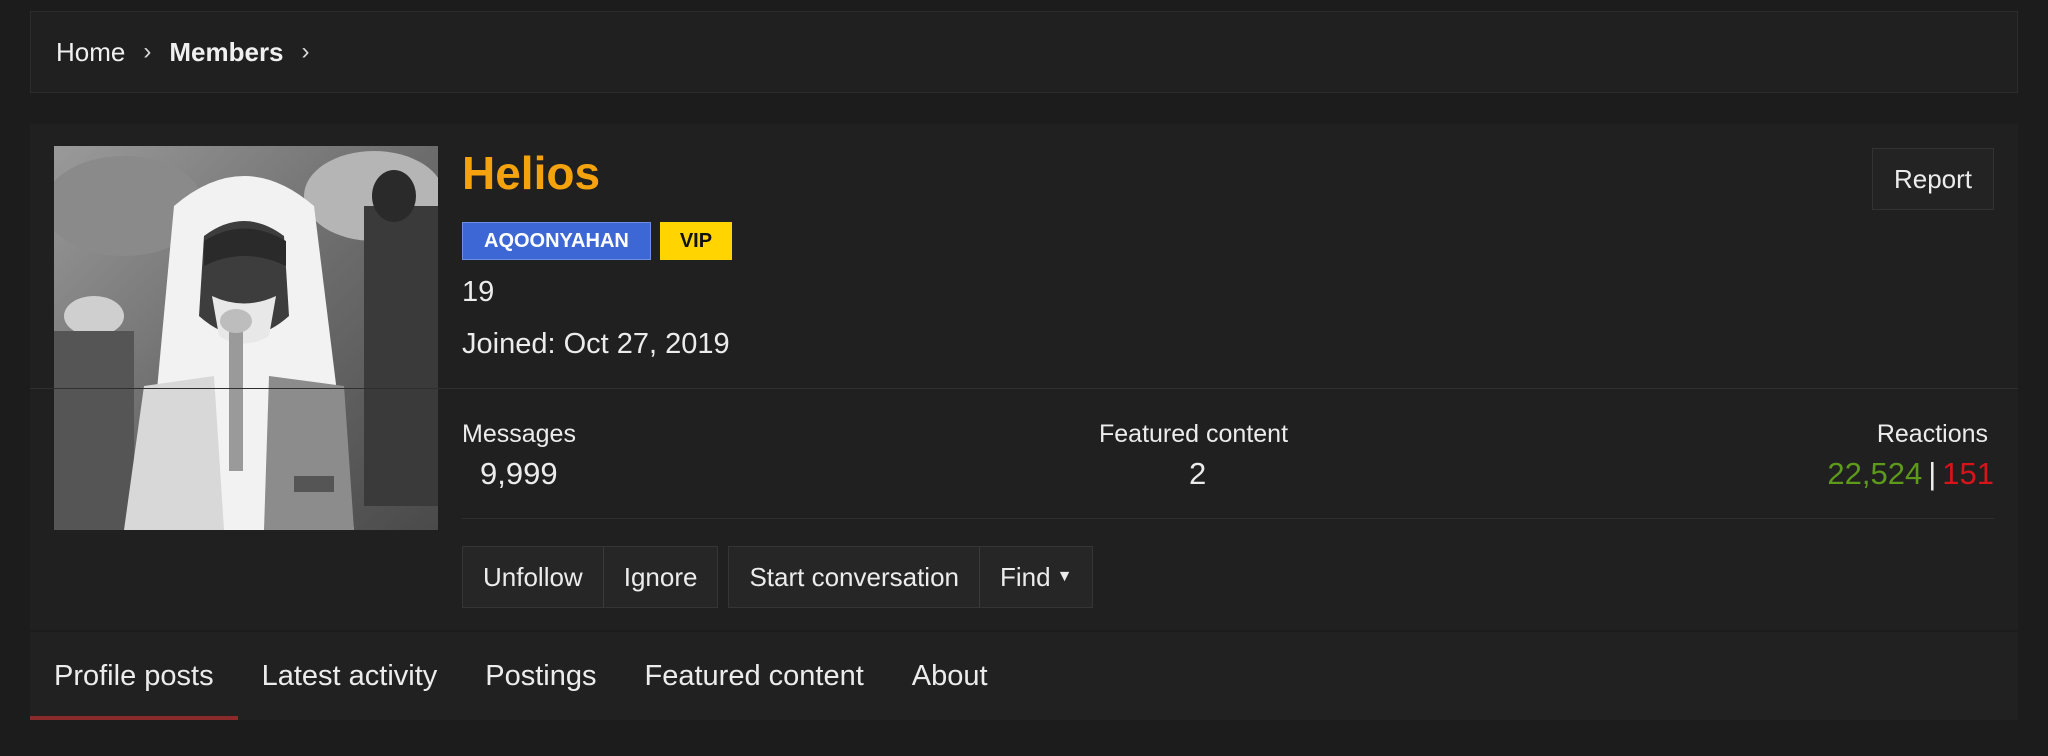 This screenshot has width=2048, height=756. Describe the element at coordinates (754, 676) in the screenshot. I see `tab-featured-content: Featured content` at that location.